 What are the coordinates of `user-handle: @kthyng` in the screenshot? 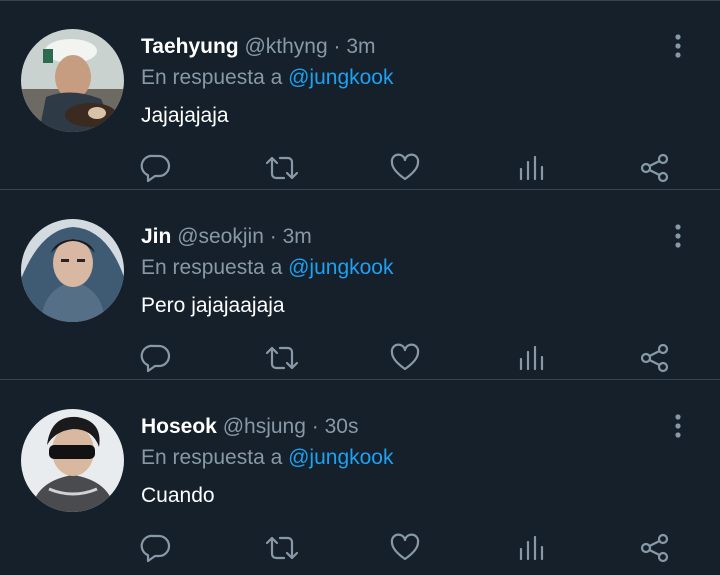 It's located at (285, 46).